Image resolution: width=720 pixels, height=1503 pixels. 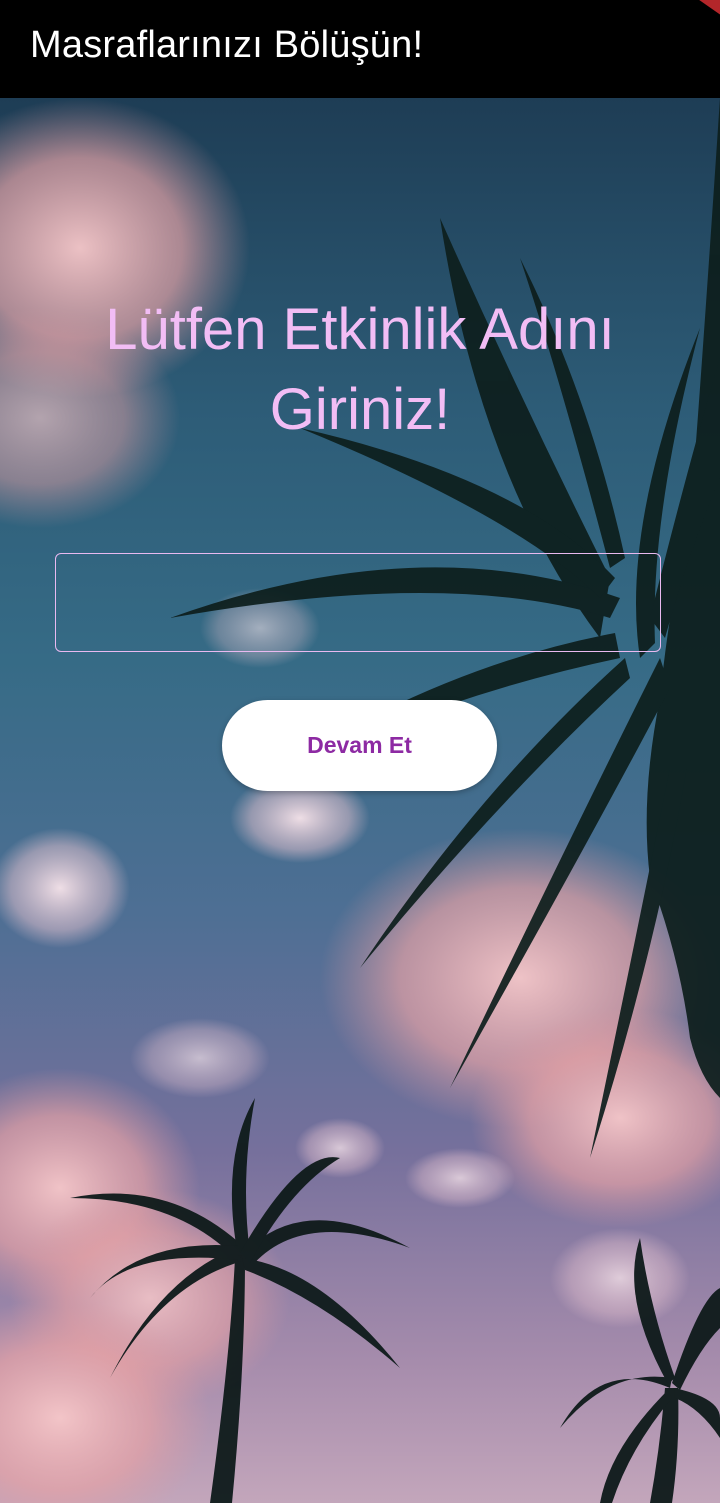 I want to click on page-heading: Lütfen Etkinlik Adını Giriniz!, so click(x=360, y=369).